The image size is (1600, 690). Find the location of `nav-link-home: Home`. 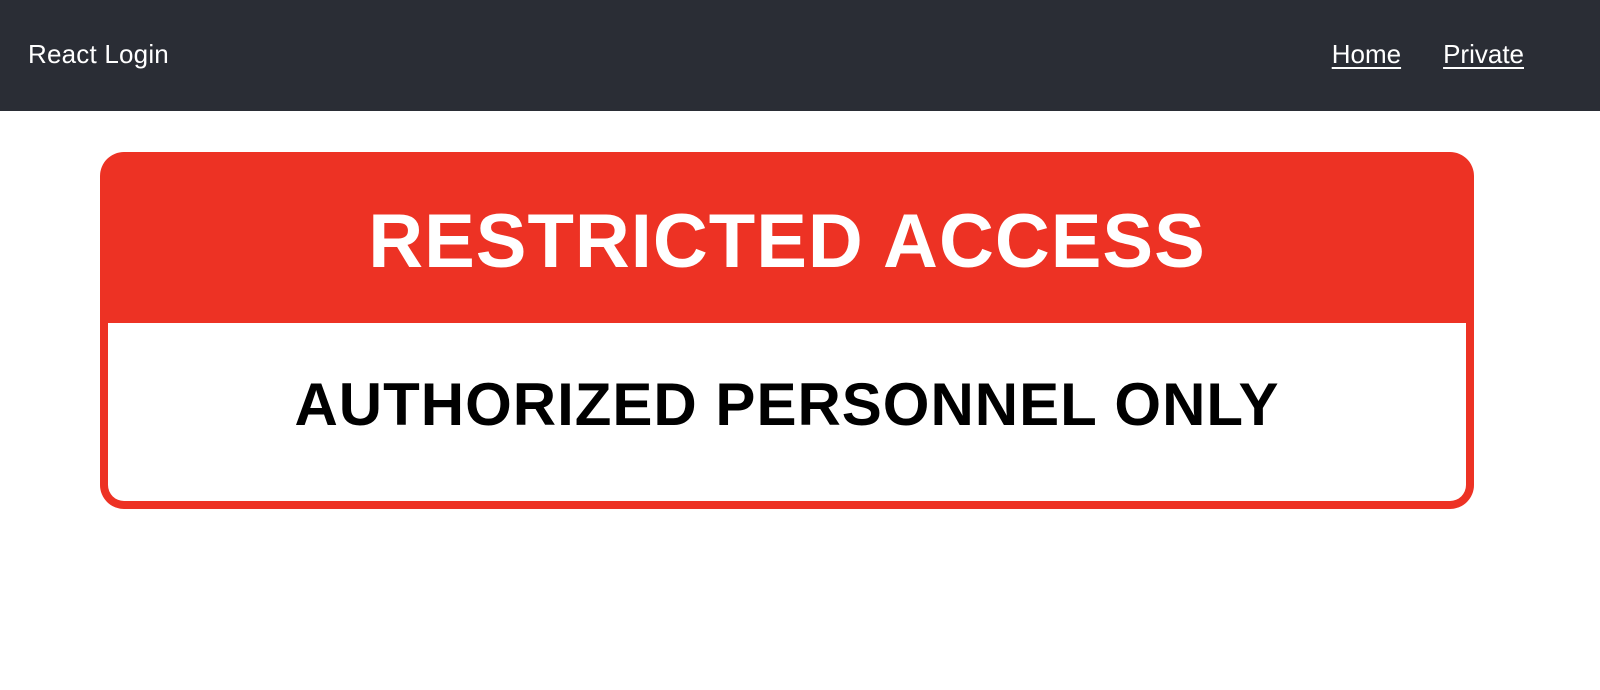

nav-link-home: Home is located at coordinates (1366, 54).